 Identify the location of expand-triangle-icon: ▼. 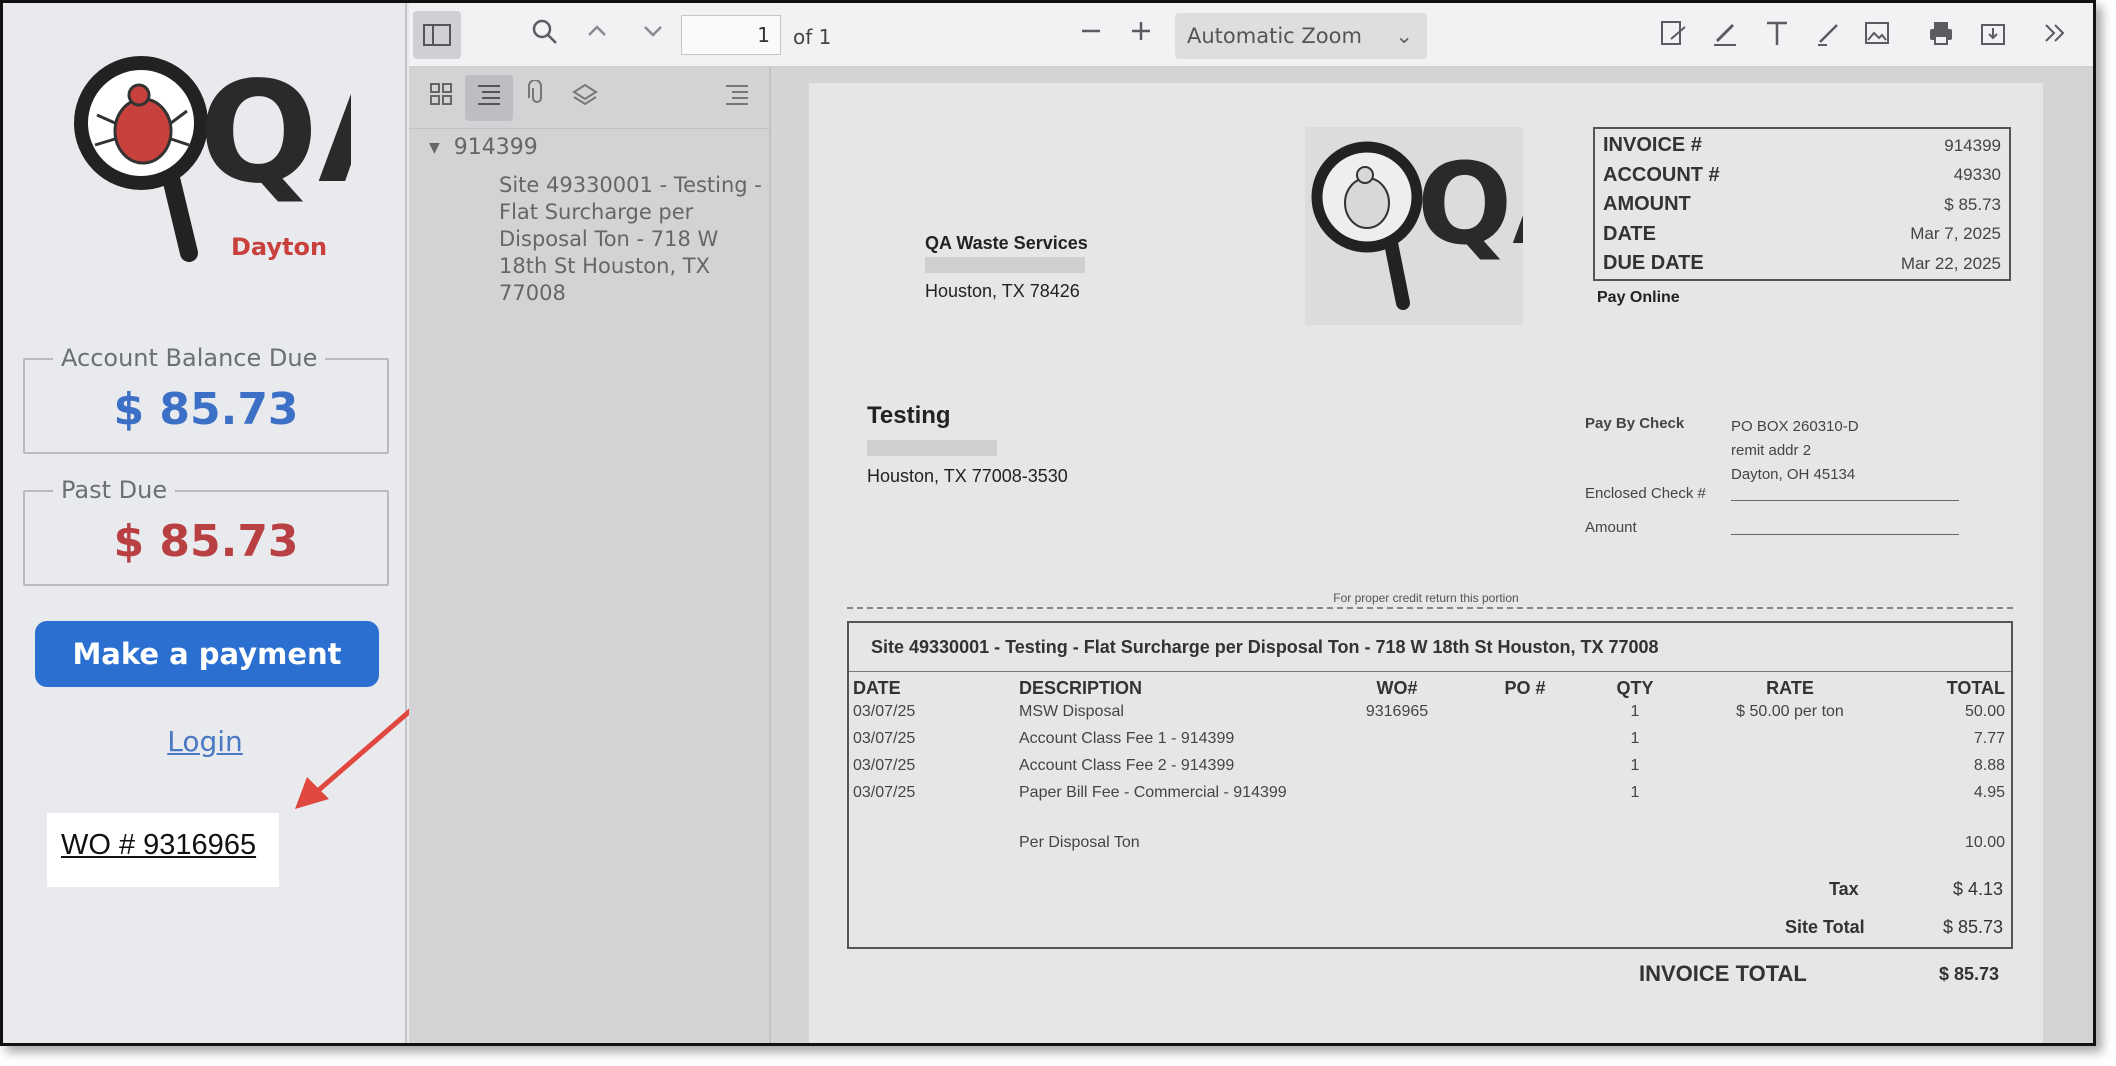
(434, 148).